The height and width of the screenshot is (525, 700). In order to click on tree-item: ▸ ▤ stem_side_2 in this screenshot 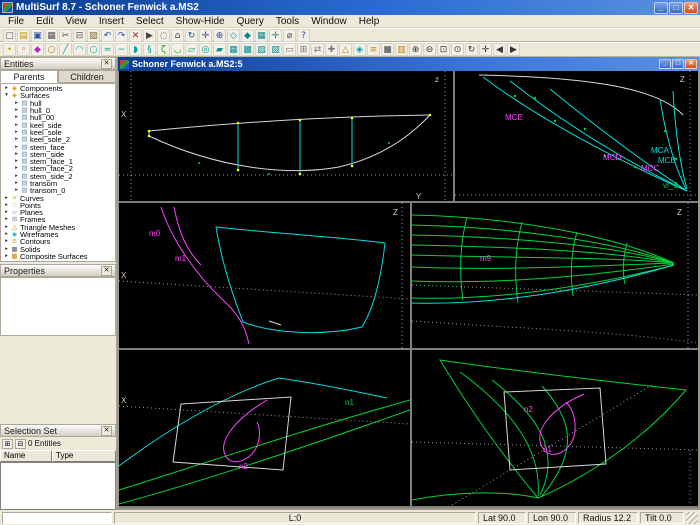, I will do `click(58, 176)`.